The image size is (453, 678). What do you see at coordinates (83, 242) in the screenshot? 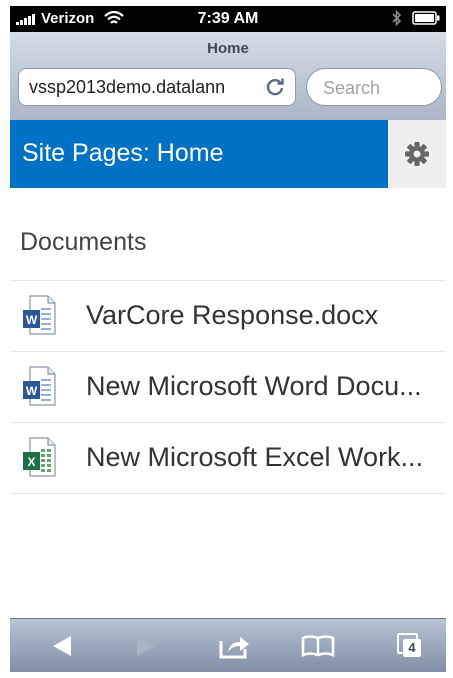
I see `documents-heading: Documents` at bounding box center [83, 242].